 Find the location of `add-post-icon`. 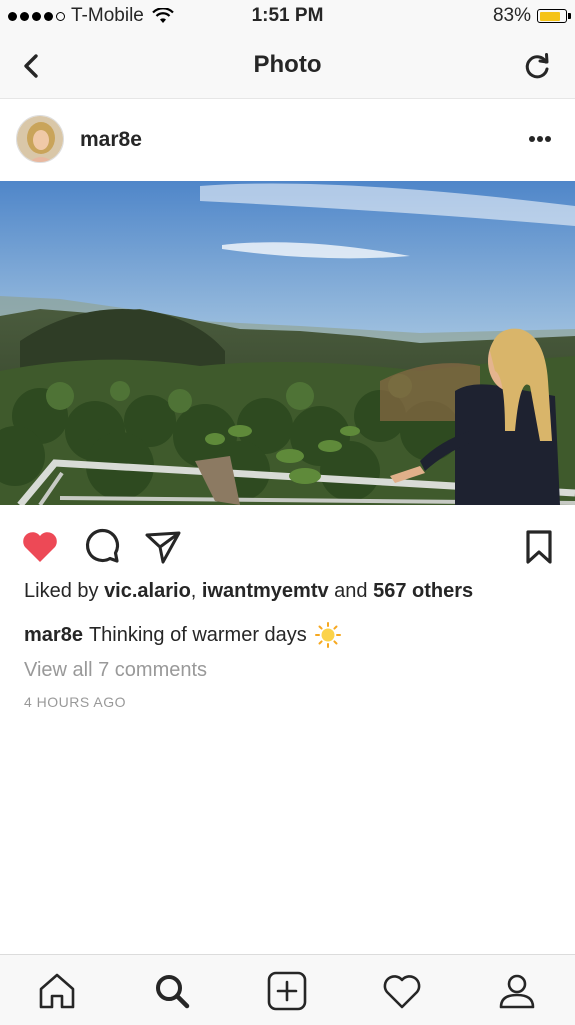

add-post-icon is located at coordinates (287, 991).